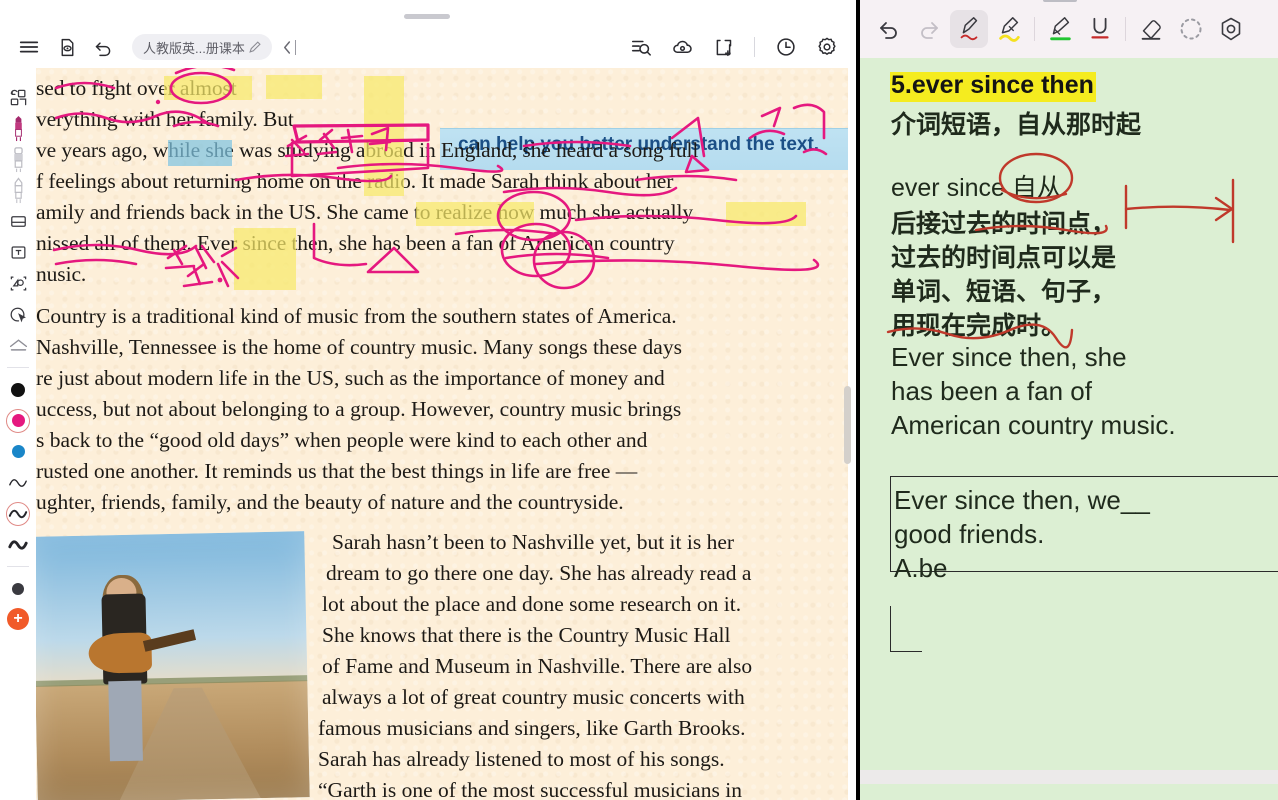 This screenshot has width=1278, height=800. Describe the element at coordinates (1191, 29) in the screenshot. I see `lasso-select-button` at that location.